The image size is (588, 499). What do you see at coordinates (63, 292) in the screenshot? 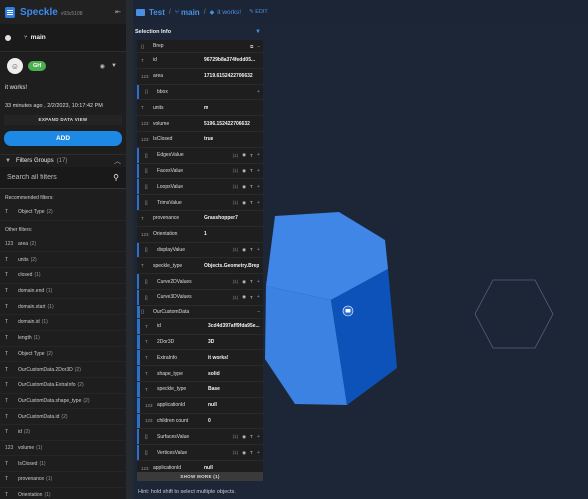
I see `filter-item: Tdomain.end (1)` at bounding box center [63, 292].